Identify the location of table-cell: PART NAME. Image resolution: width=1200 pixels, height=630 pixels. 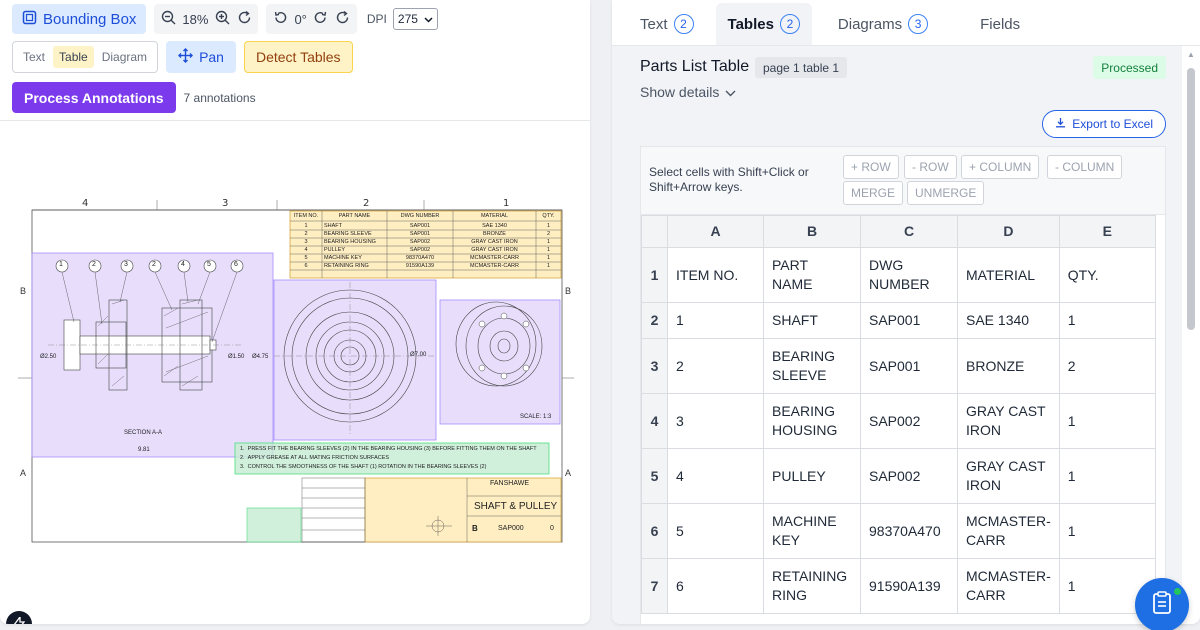
(812, 275).